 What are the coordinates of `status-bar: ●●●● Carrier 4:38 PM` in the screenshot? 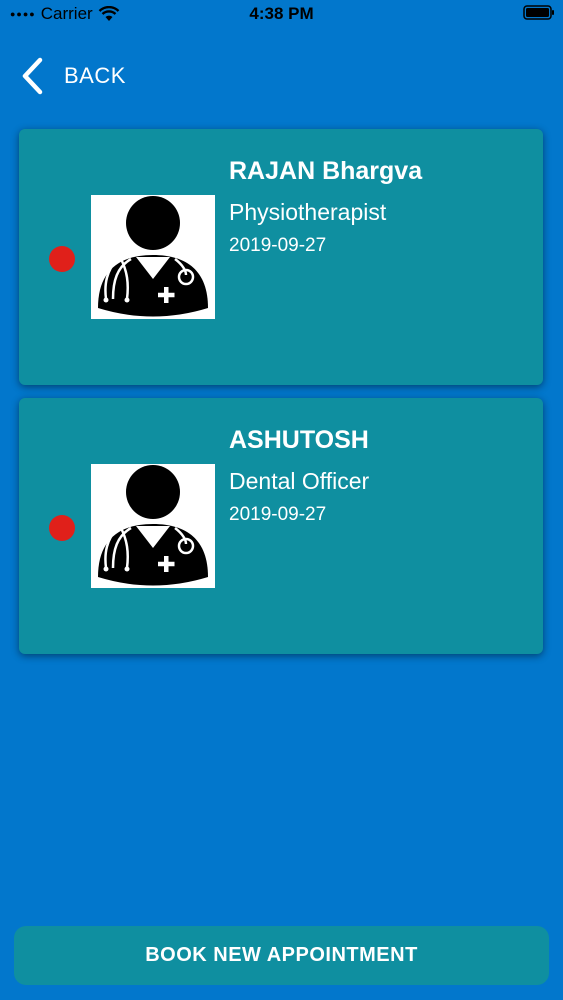 It's located at (281, 14).